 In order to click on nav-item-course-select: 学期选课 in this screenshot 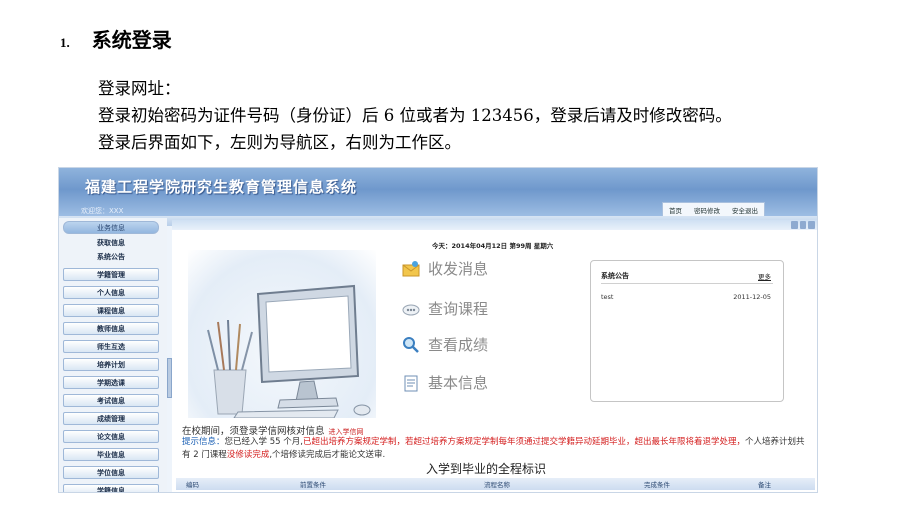, I will do `click(111, 382)`.